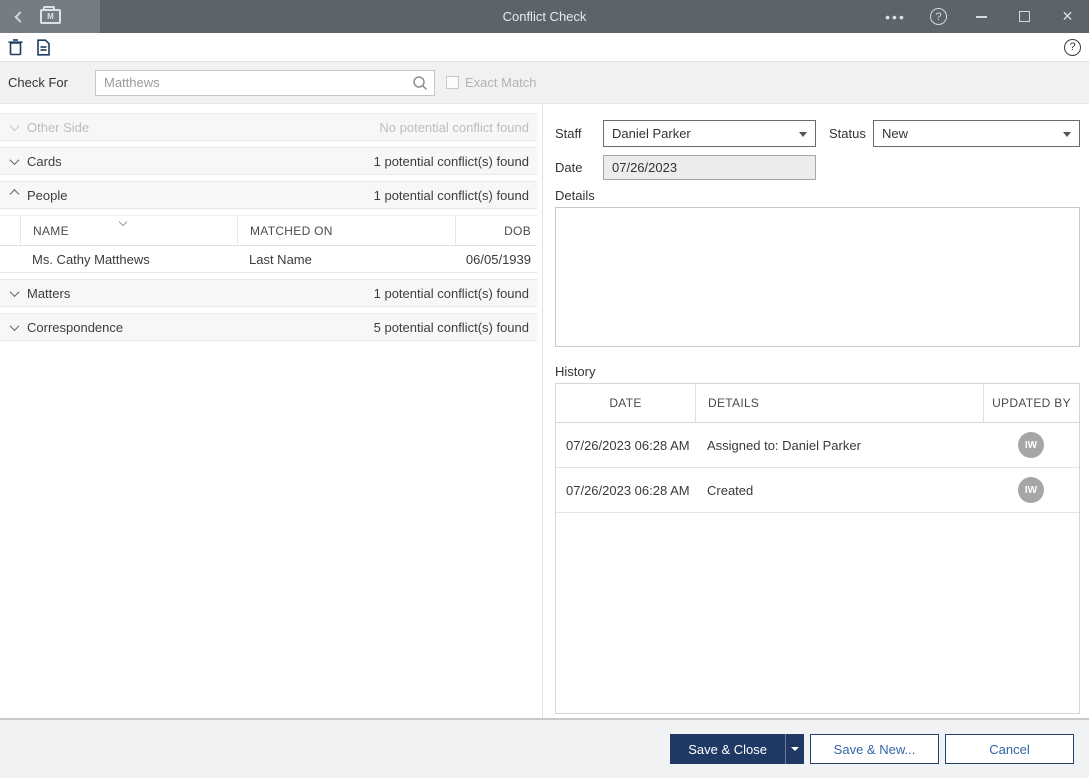 The height and width of the screenshot is (778, 1089). Describe the element at coordinates (544, 16) in the screenshot. I see `titlebar: Conflict Check M ••• ? ✕` at that location.